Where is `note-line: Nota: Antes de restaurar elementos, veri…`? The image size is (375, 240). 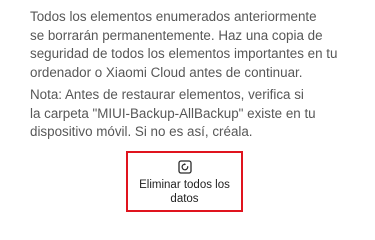
note-line: Nota: Antes de restaurar elementos, veri… is located at coordinates (167, 94).